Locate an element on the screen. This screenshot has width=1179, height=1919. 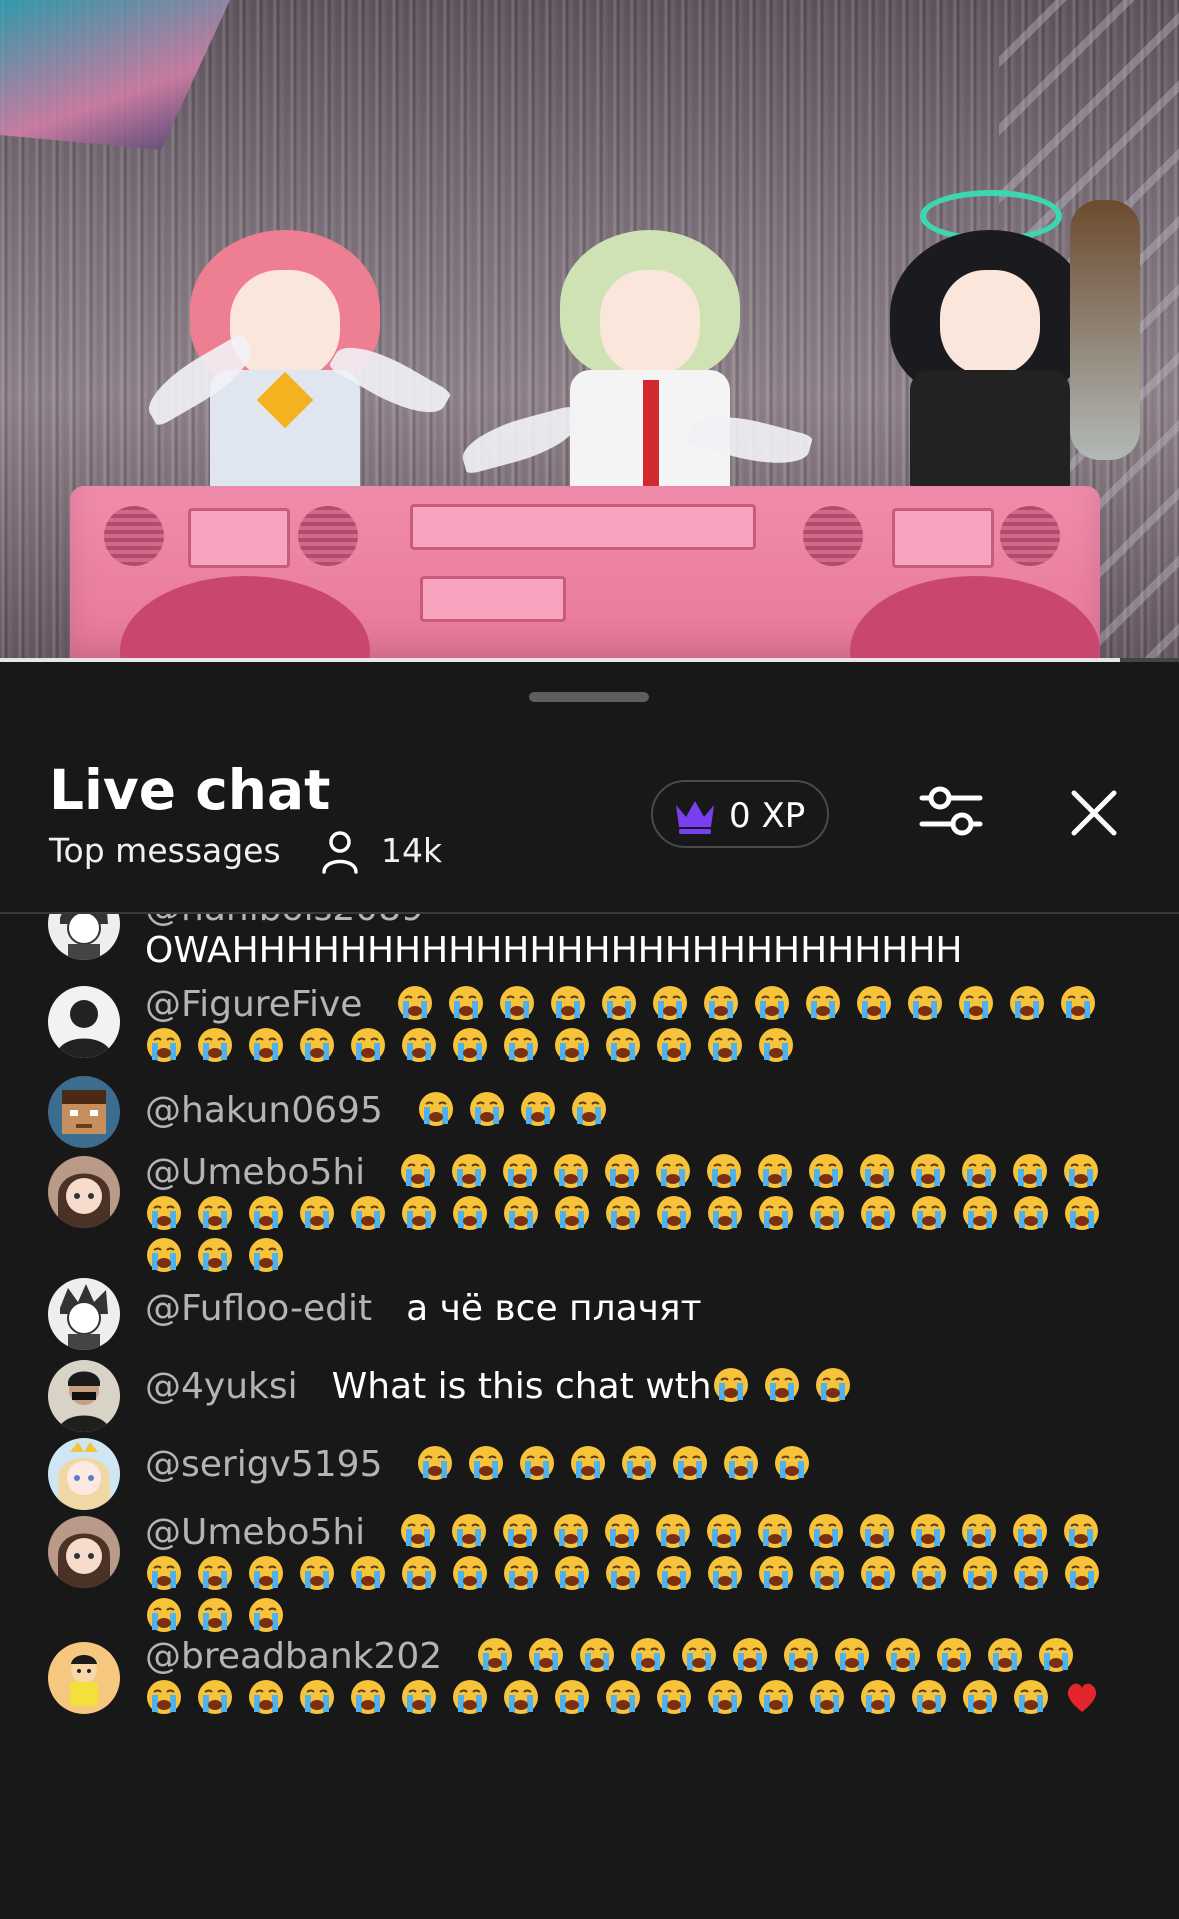
red-heart-emoji is located at coordinates (1082, 1697).